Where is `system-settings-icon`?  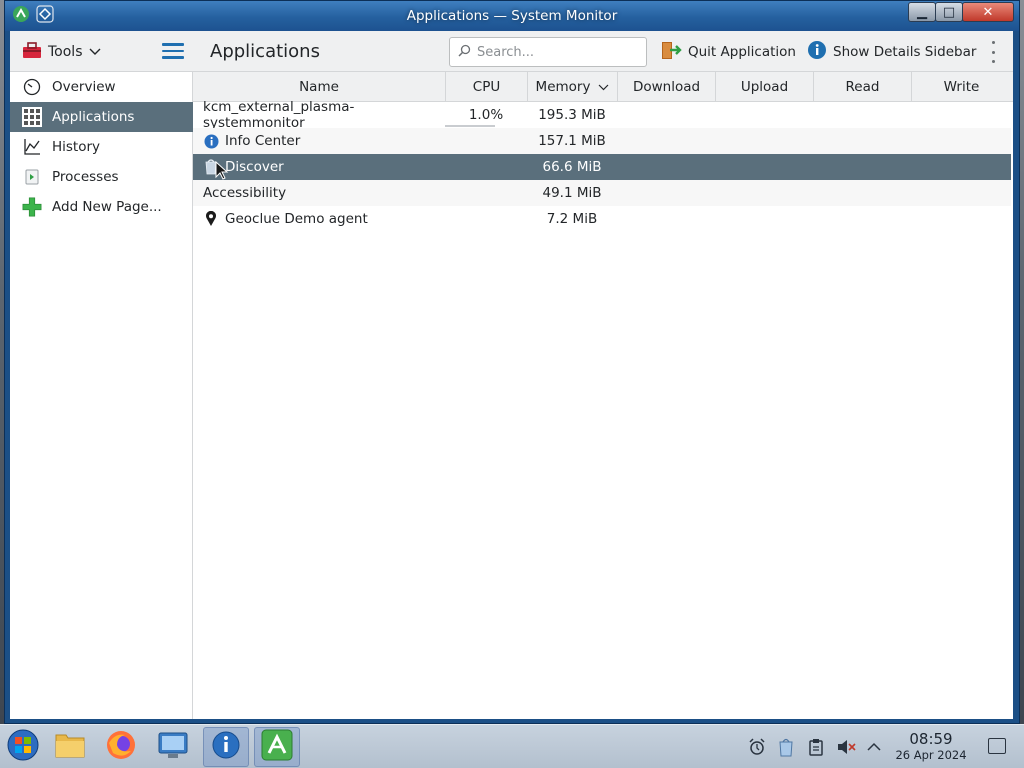
system-settings-icon is located at coordinates (173, 747).